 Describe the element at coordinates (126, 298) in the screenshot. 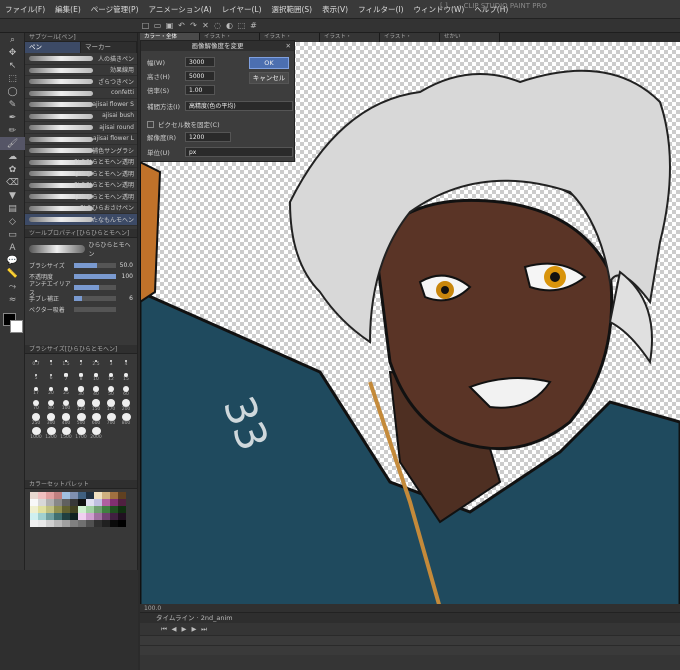

I see `property-value: 6` at that location.